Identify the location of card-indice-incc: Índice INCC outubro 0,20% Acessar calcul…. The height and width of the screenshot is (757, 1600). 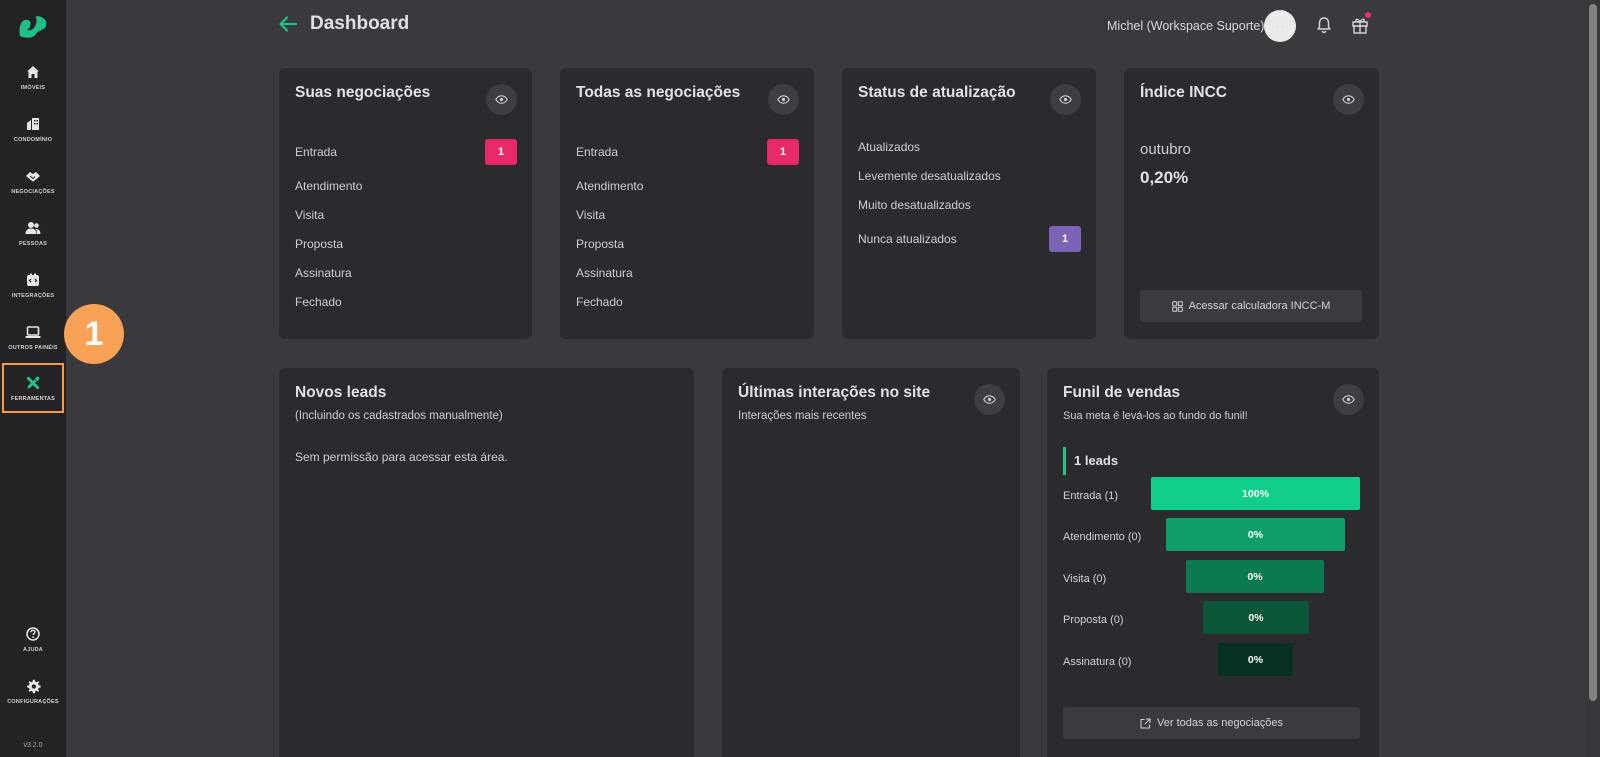
(1251, 203).